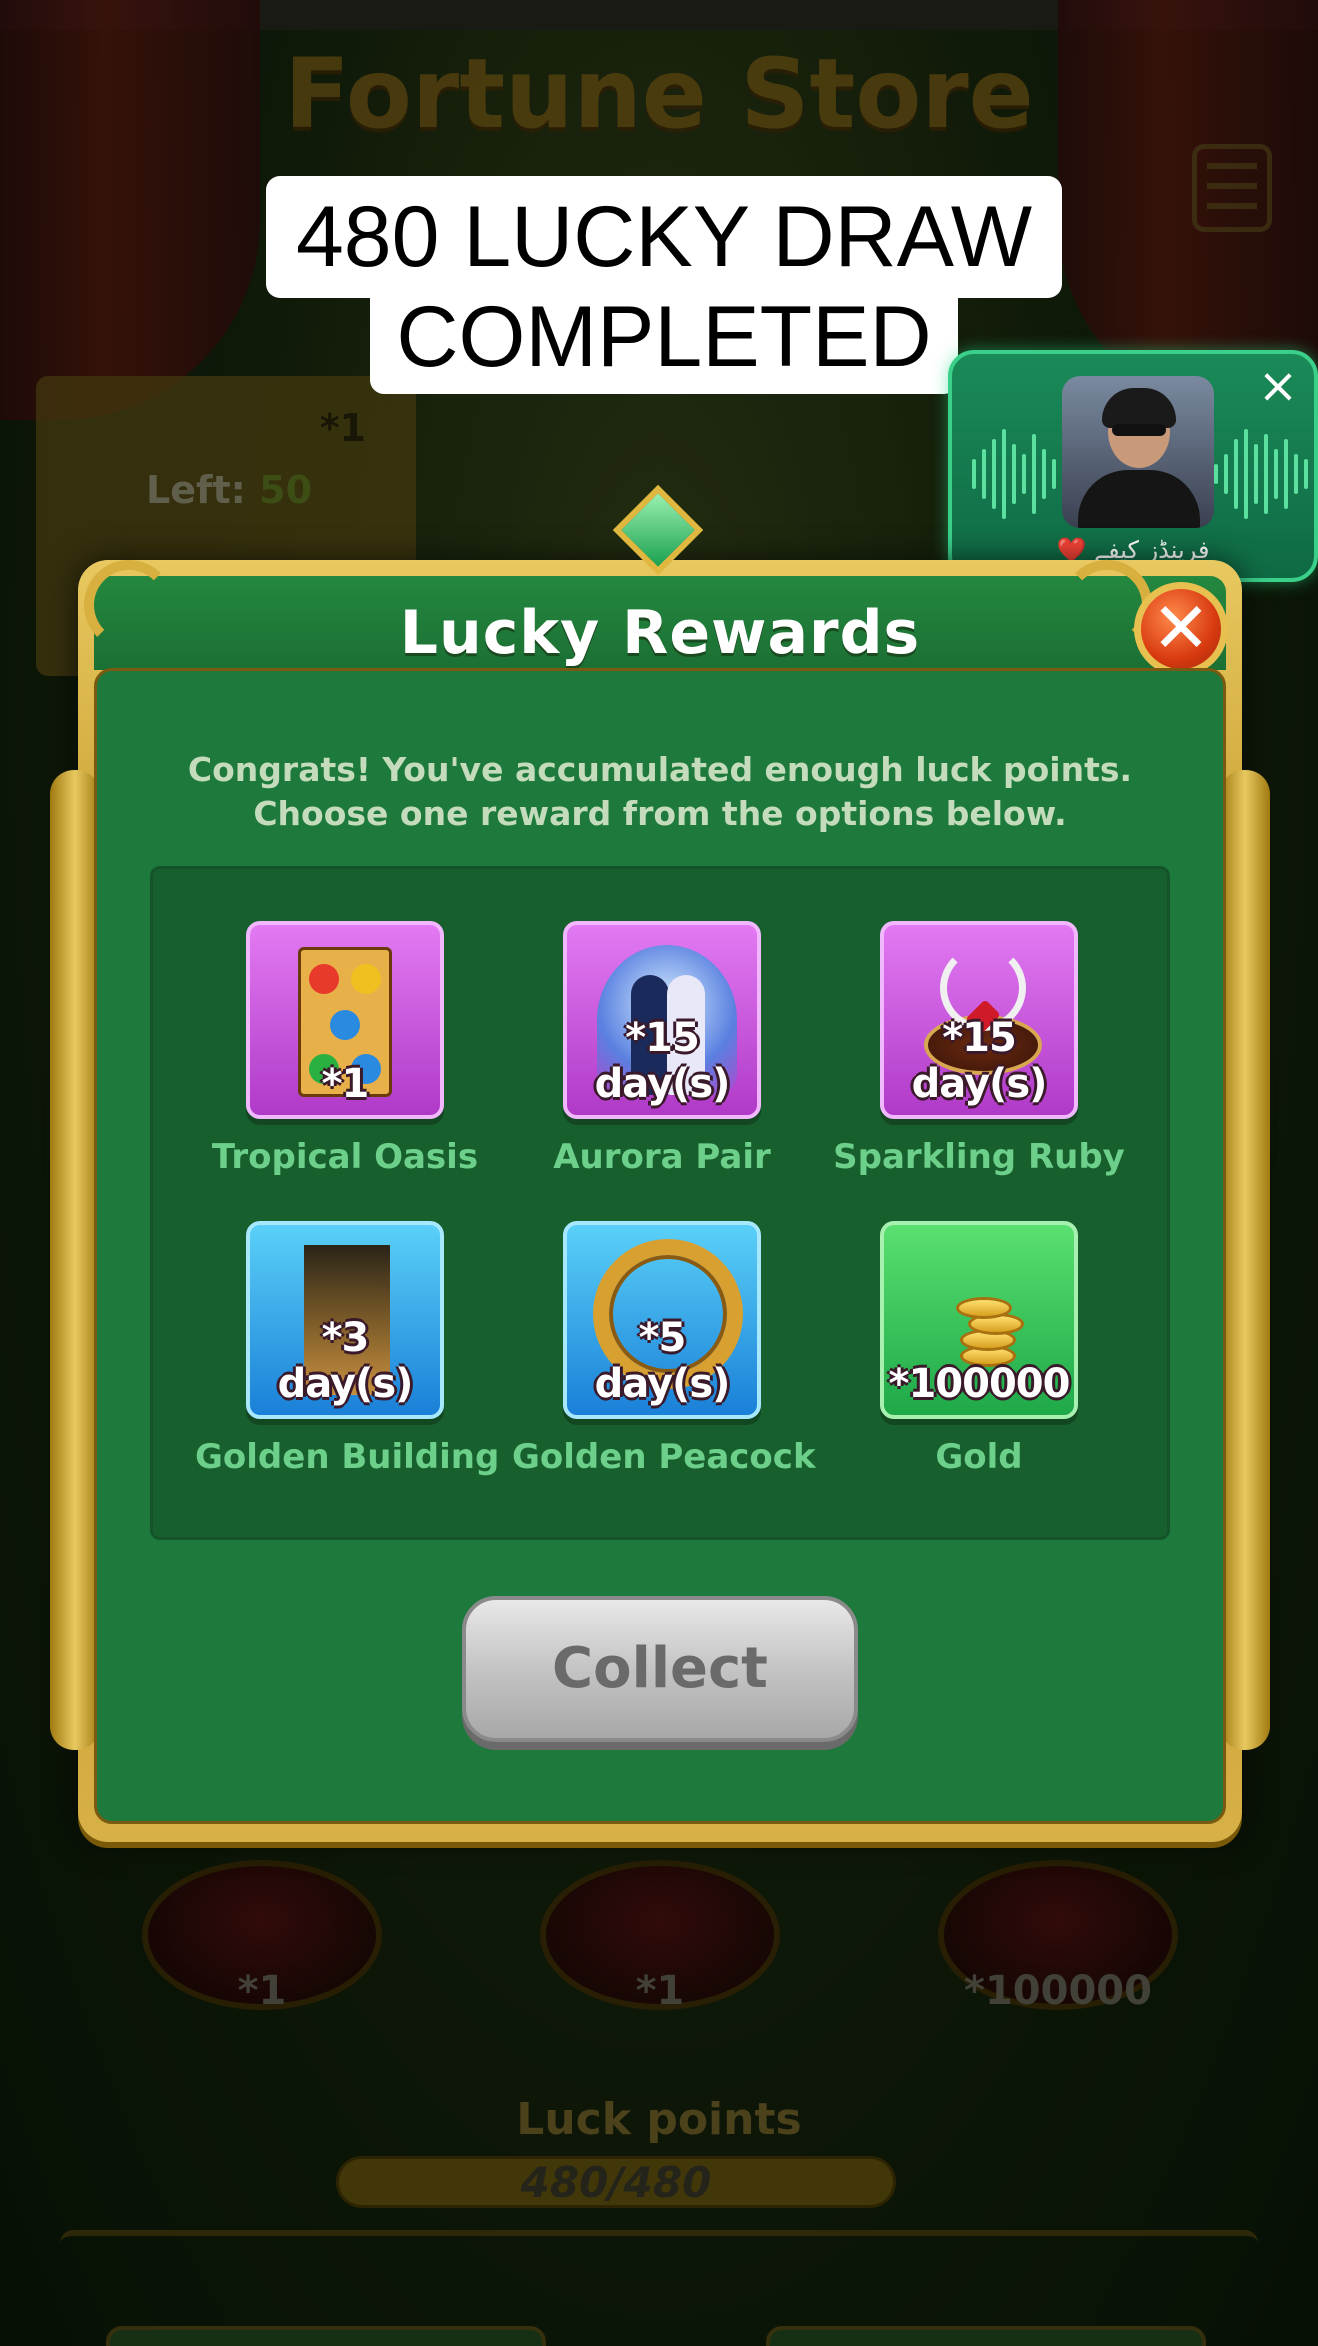 The height and width of the screenshot is (2346, 1318). What do you see at coordinates (979, 1320) in the screenshot?
I see `reward-tile: *100000` at bounding box center [979, 1320].